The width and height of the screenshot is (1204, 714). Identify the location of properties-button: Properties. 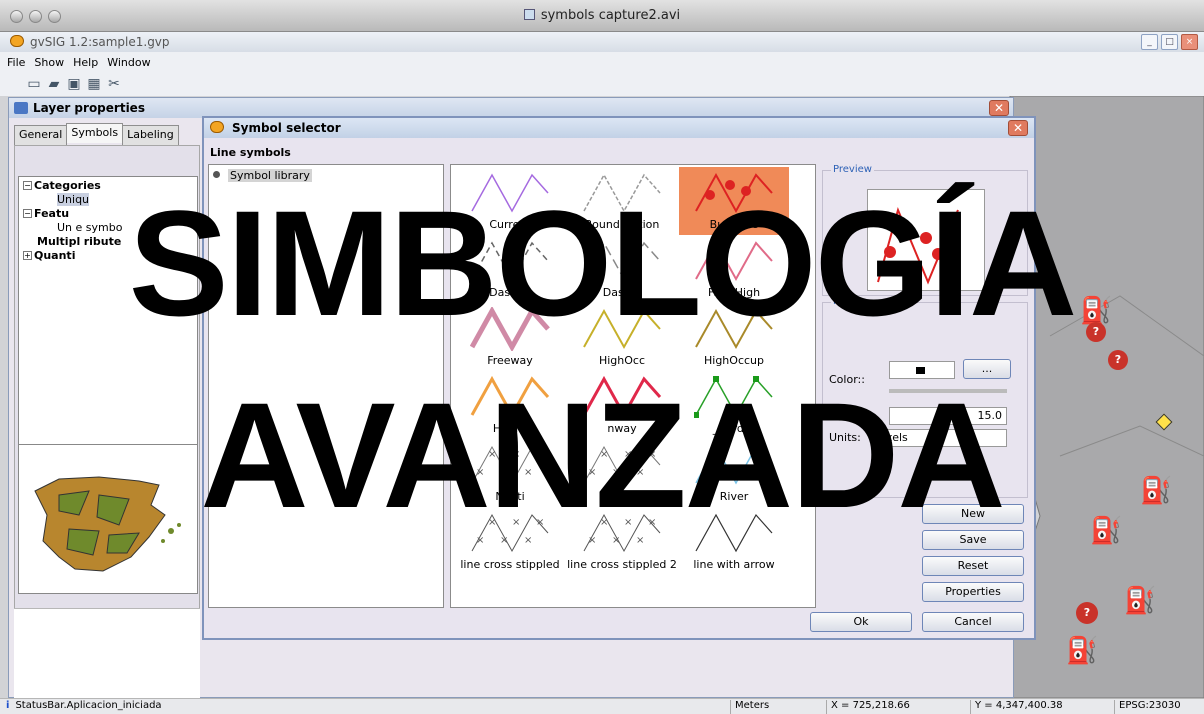
(973, 592).